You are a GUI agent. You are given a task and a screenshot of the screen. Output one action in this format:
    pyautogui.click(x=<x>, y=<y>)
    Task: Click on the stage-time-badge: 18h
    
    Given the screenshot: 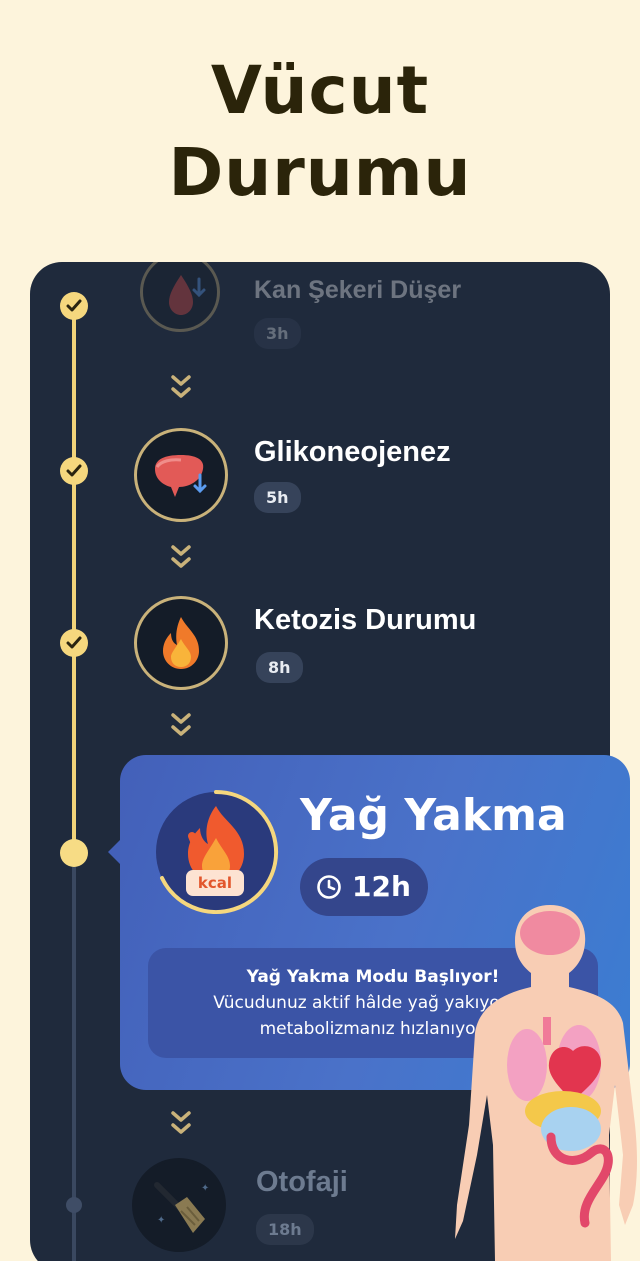 What is the action you would take?
    pyautogui.click(x=285, y=1229)
    